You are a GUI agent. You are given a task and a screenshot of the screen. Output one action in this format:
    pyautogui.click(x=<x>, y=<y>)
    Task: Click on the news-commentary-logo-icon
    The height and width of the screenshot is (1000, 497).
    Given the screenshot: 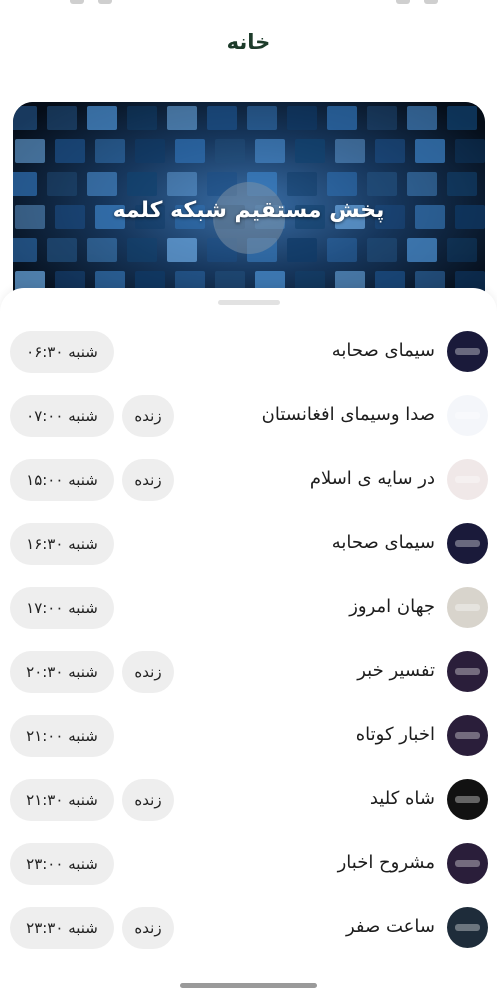 What is the action you would take?
    pyautogui.click(x=467, y=671)
    